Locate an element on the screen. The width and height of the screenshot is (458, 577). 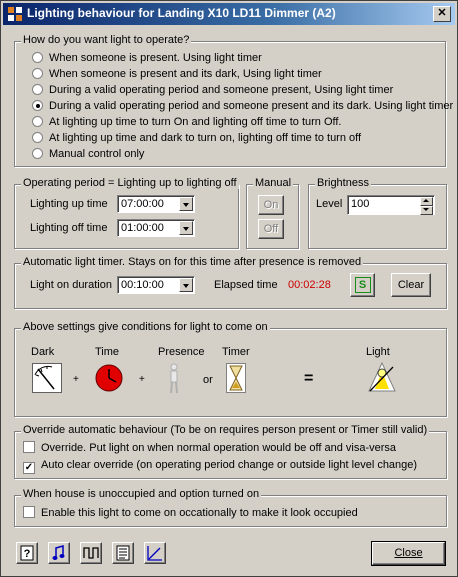
sound-button is located at coordinates (59, 553).